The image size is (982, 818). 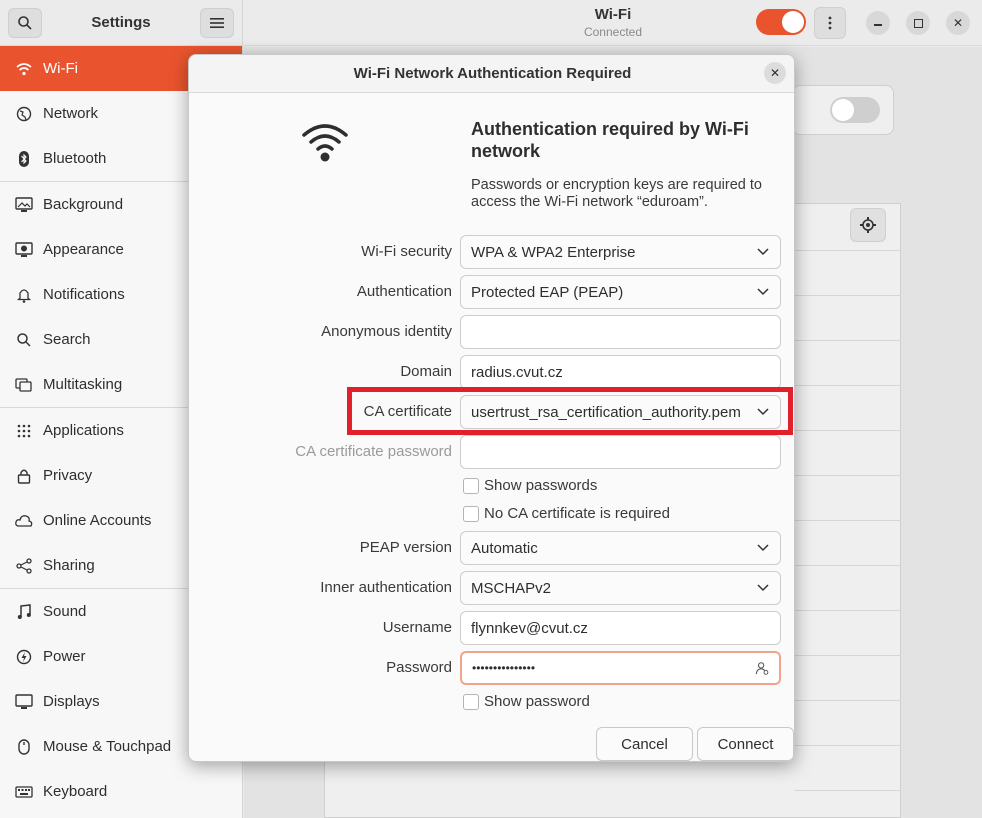 What do you see at coordinates (762, 668) in the screenshot?
I see `user-options-icon` at bounding box center [762, 668].